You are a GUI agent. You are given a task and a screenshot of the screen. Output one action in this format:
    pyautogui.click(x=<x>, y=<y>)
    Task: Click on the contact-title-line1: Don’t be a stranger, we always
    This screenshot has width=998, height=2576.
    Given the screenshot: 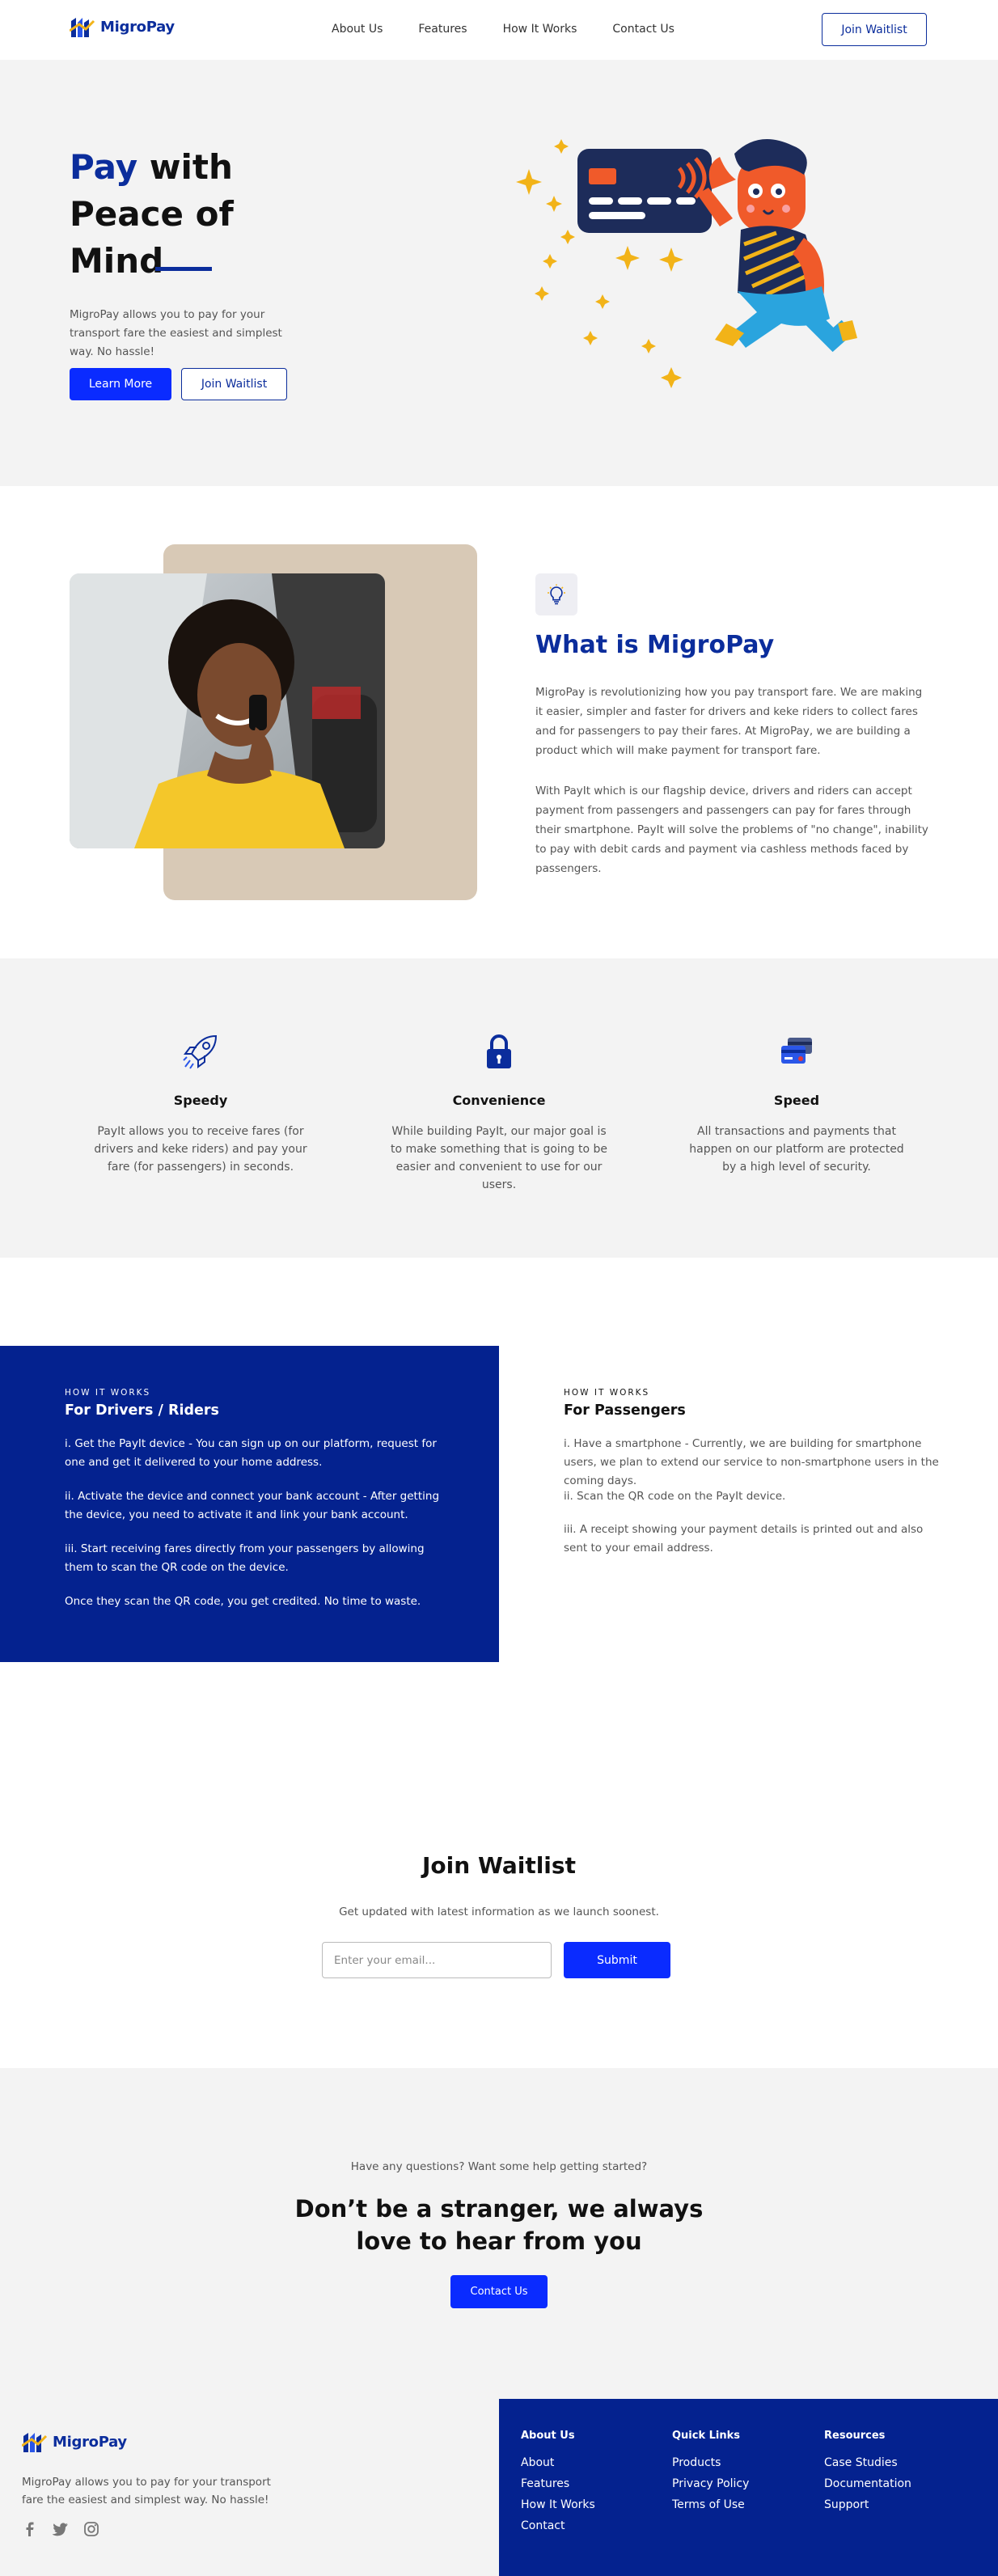 What is the action you would take?
    pyautogui.click(x=499, y=2209)
    